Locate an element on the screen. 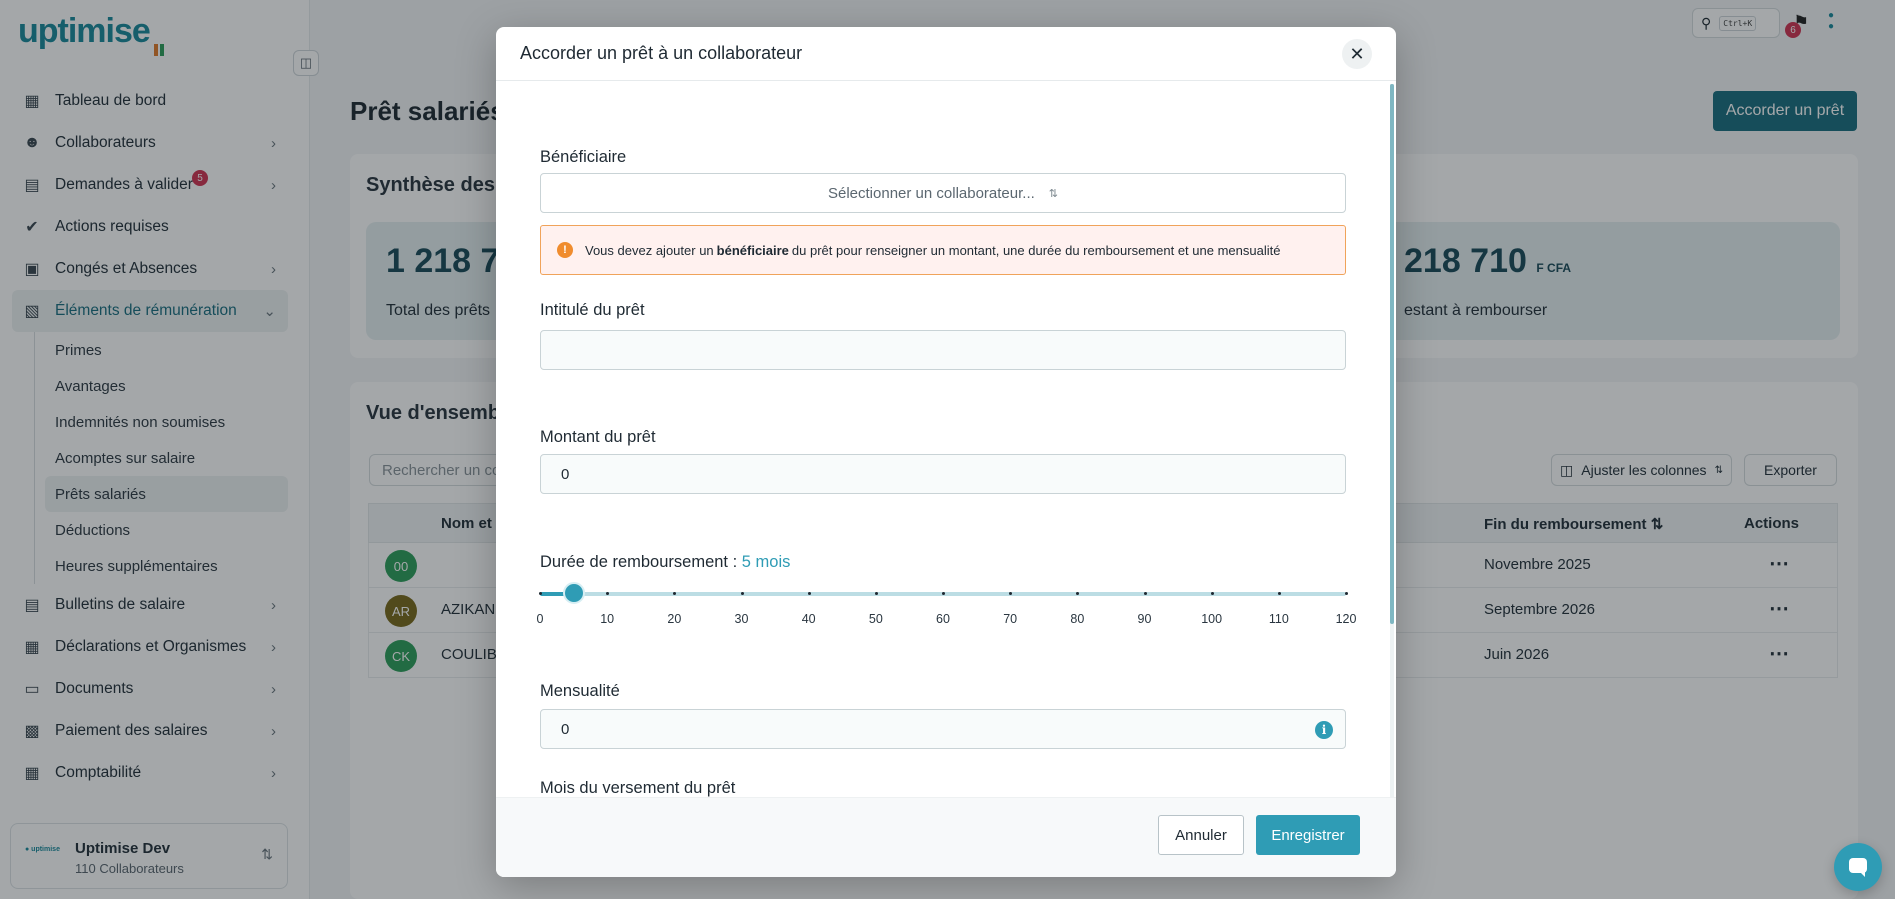 This screenshot has width=1895, height=899. modal-scrollbar-thumb is located at coordinates (1392, 354).